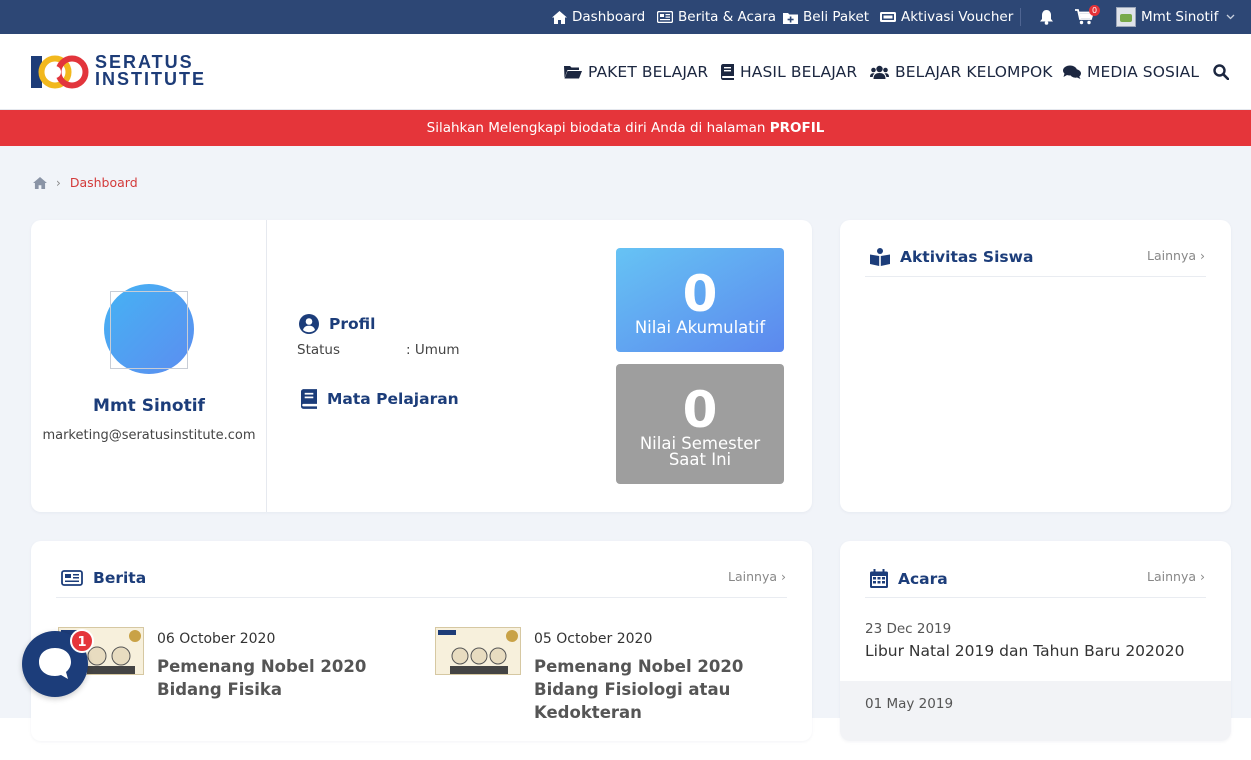 The image size is (1251, 760). What do you see at coordinates (216, 639) in the screenshot?
I see `news-date-1: 06 October 2020` at bounding box center [216, 639].